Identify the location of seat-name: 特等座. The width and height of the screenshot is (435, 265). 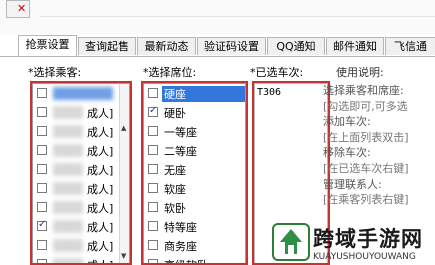
(180, 227).